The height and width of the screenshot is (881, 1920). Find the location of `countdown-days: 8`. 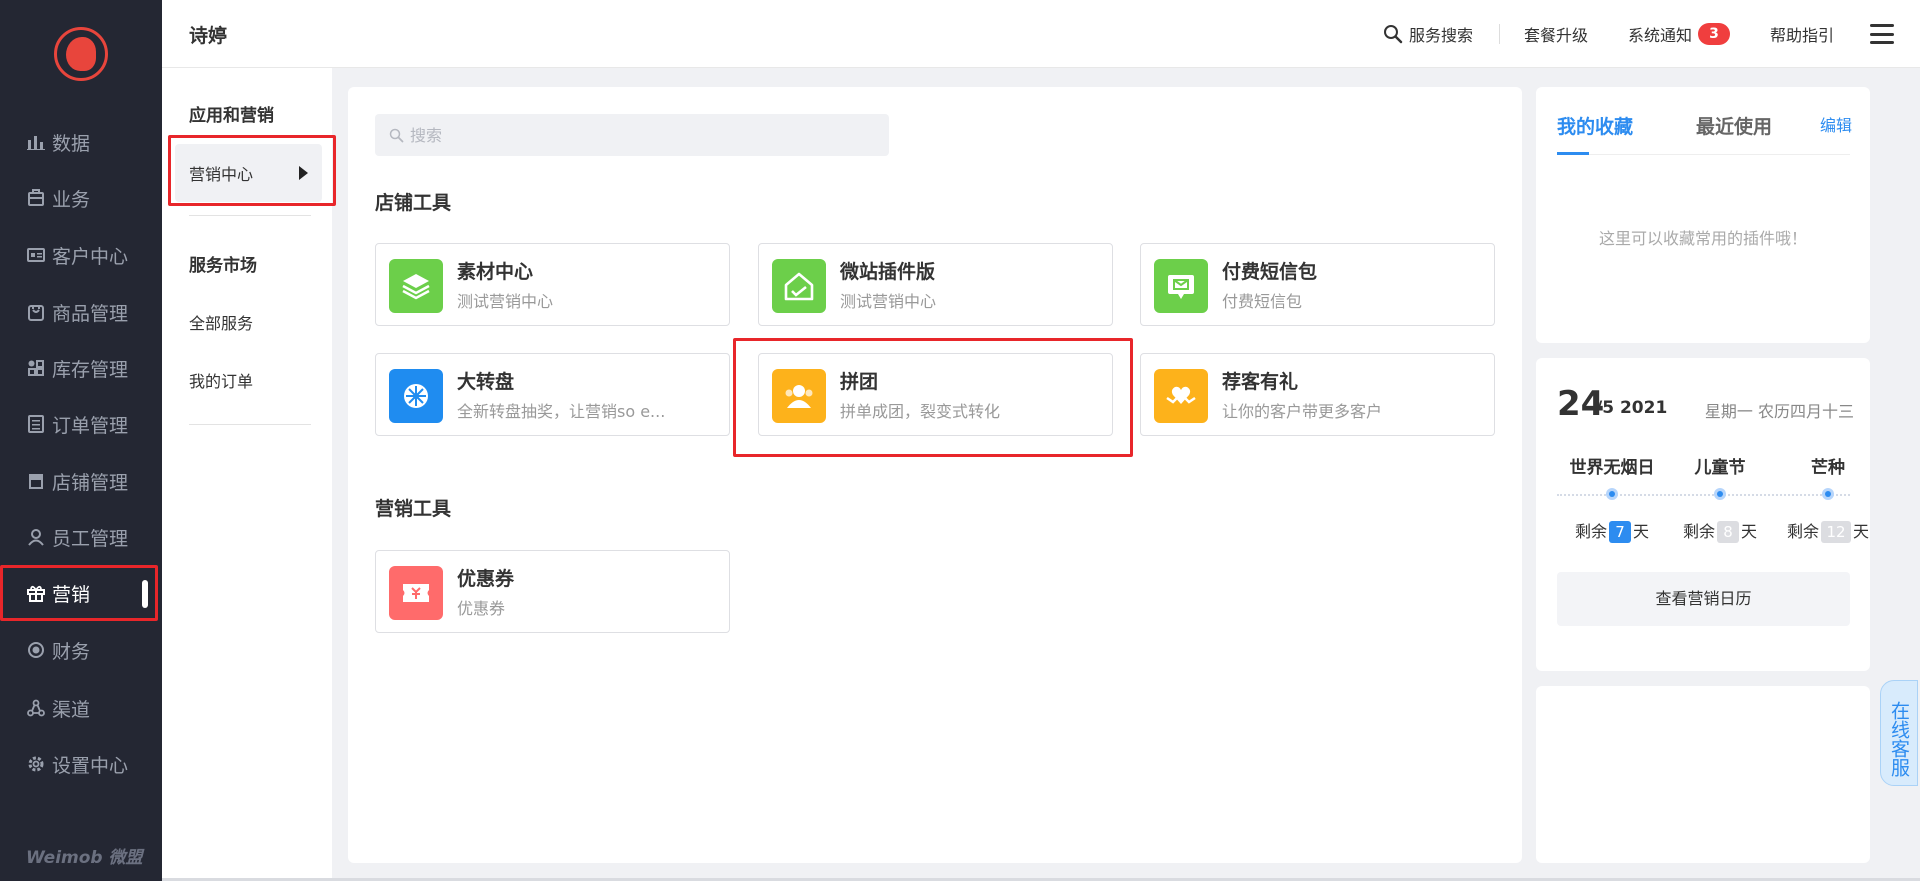

countdown-days: 8 is located at coordinates (1728, 532).